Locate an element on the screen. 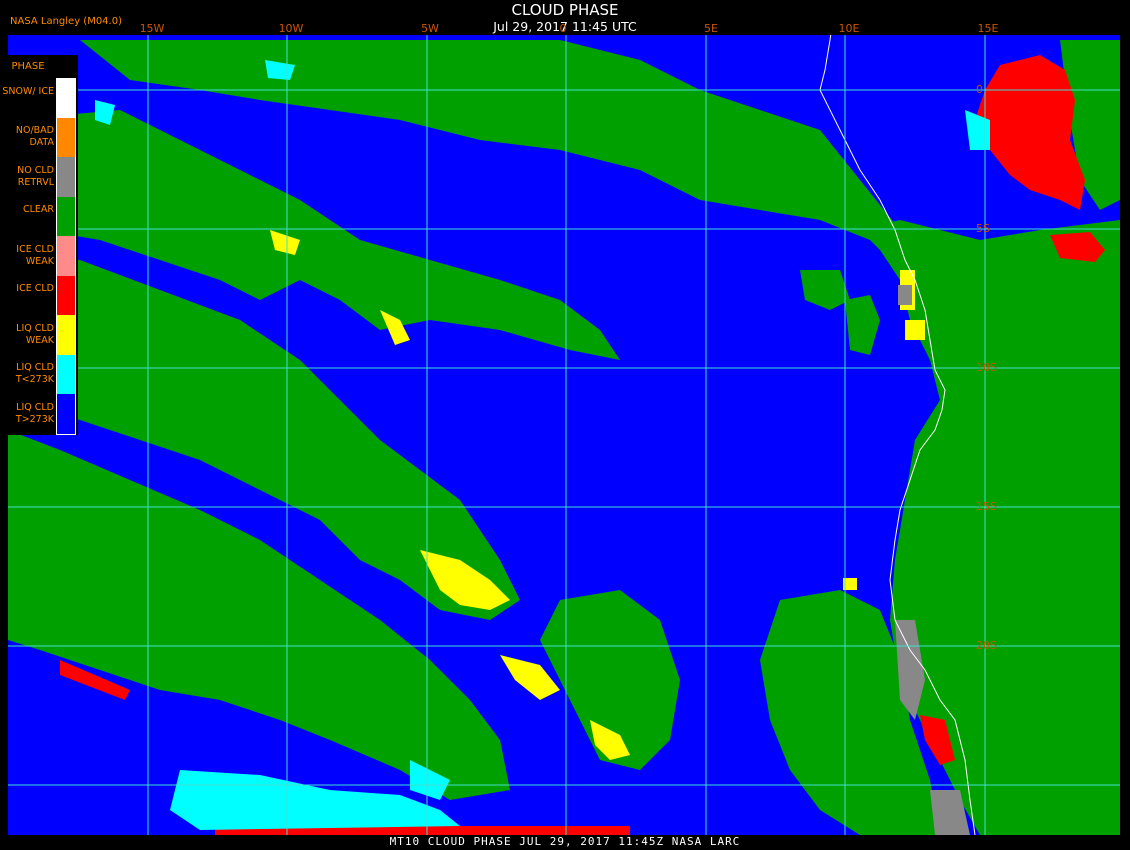  source-label: NASA Langley (M04.0) is located at coordinates (66, 21).